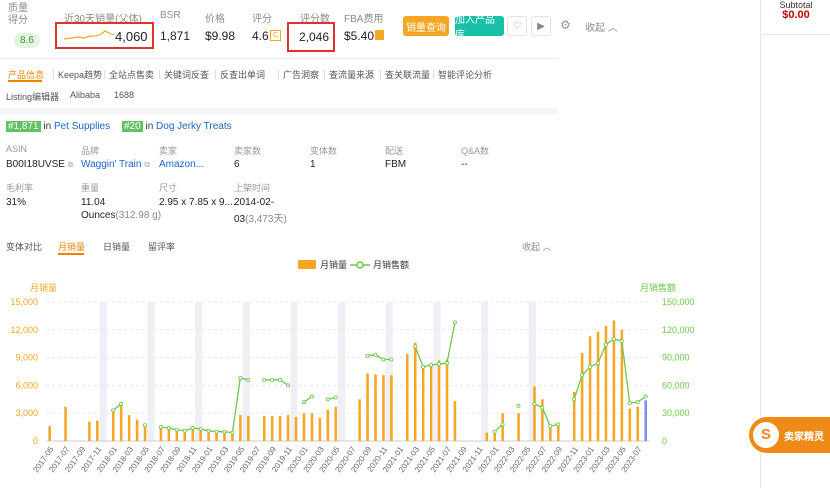 The image size is (830, 488). What do you see at coordinates (104, 35) in the screenshot?
I see `highlight-box-sales` at bounding box center [104, 35].